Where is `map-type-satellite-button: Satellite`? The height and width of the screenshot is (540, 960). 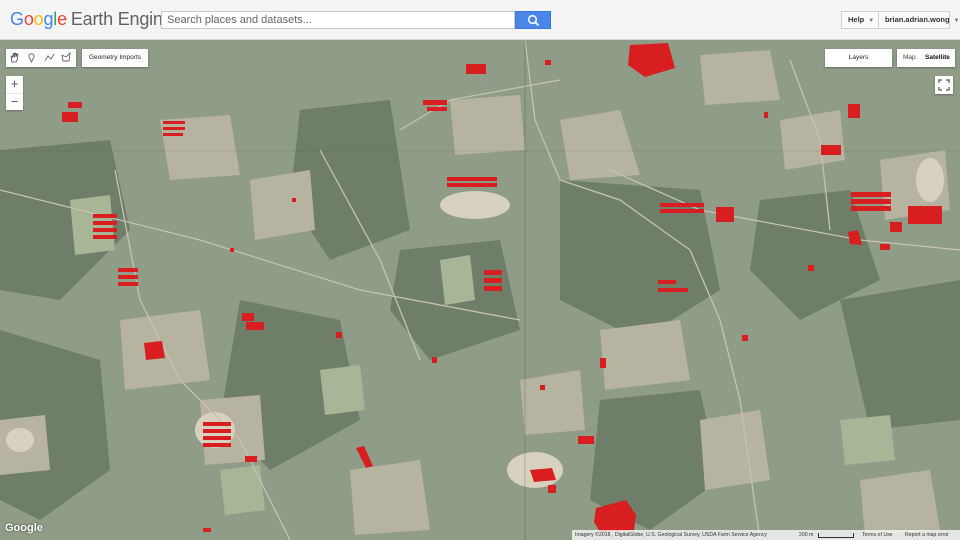
map-type-satellite-button: Satellite is located at coordinates (937, 58).